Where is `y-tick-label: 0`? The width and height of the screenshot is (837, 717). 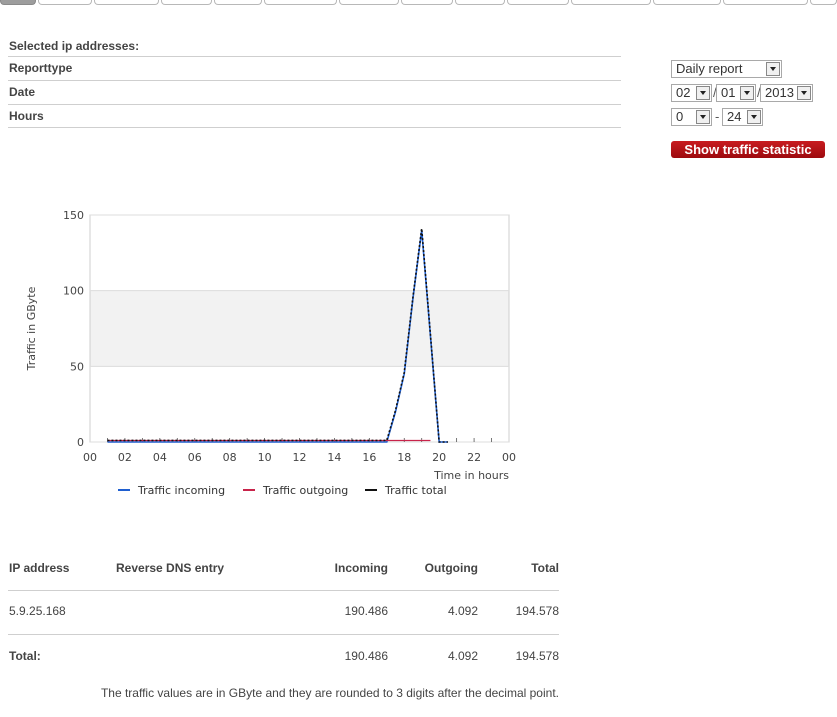 y-tick-label: 0 is located at coordinates (80, 442).